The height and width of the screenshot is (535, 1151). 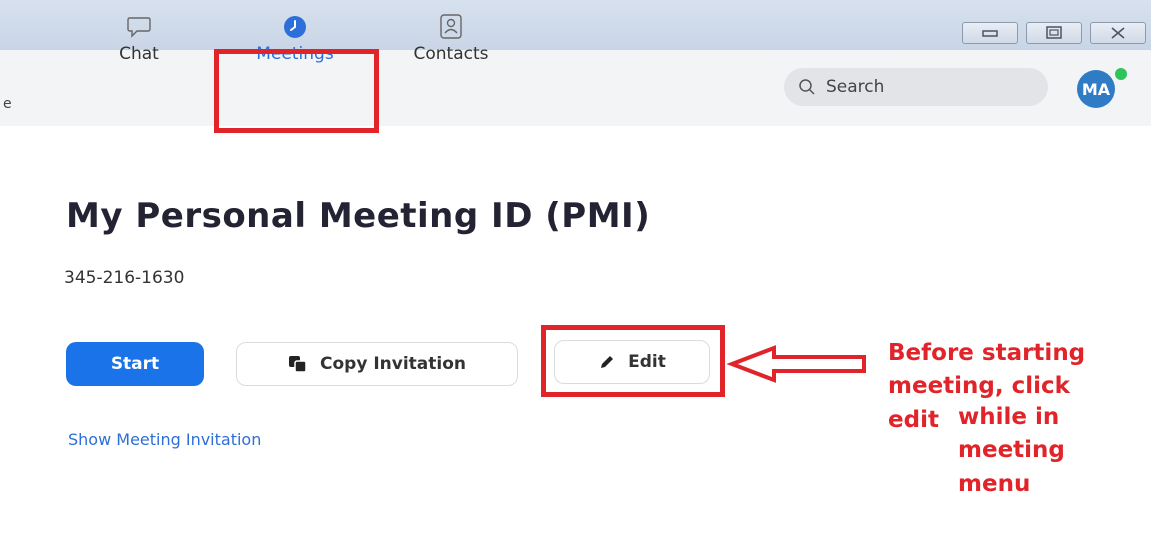 I want to click on tab-chat-label: Chat, so click(x=139, y=54).